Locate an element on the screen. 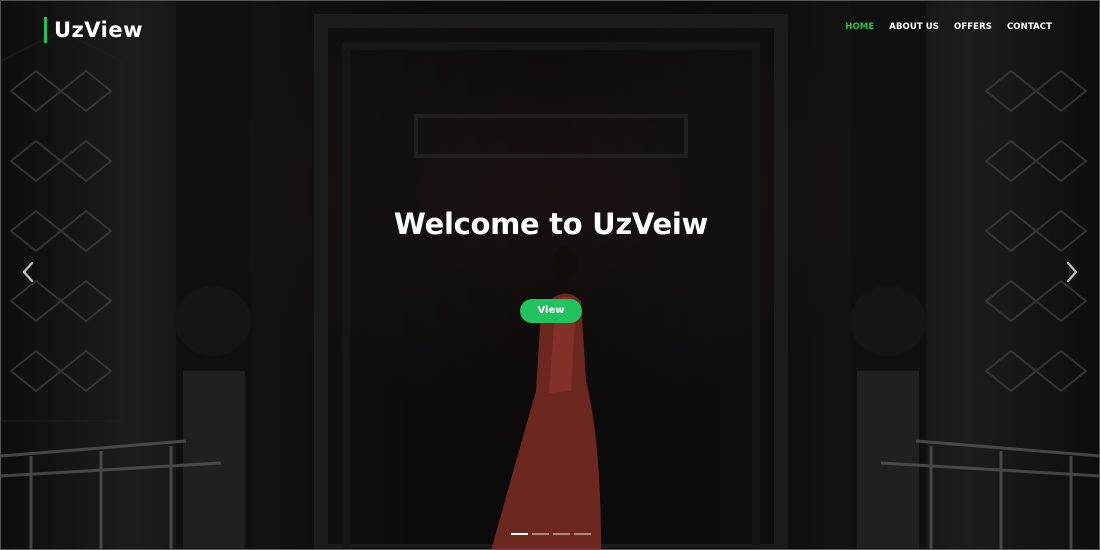 The image size is (1100, 550). nav-item-contact: CONTACT is located at coordinates (1029, 27).